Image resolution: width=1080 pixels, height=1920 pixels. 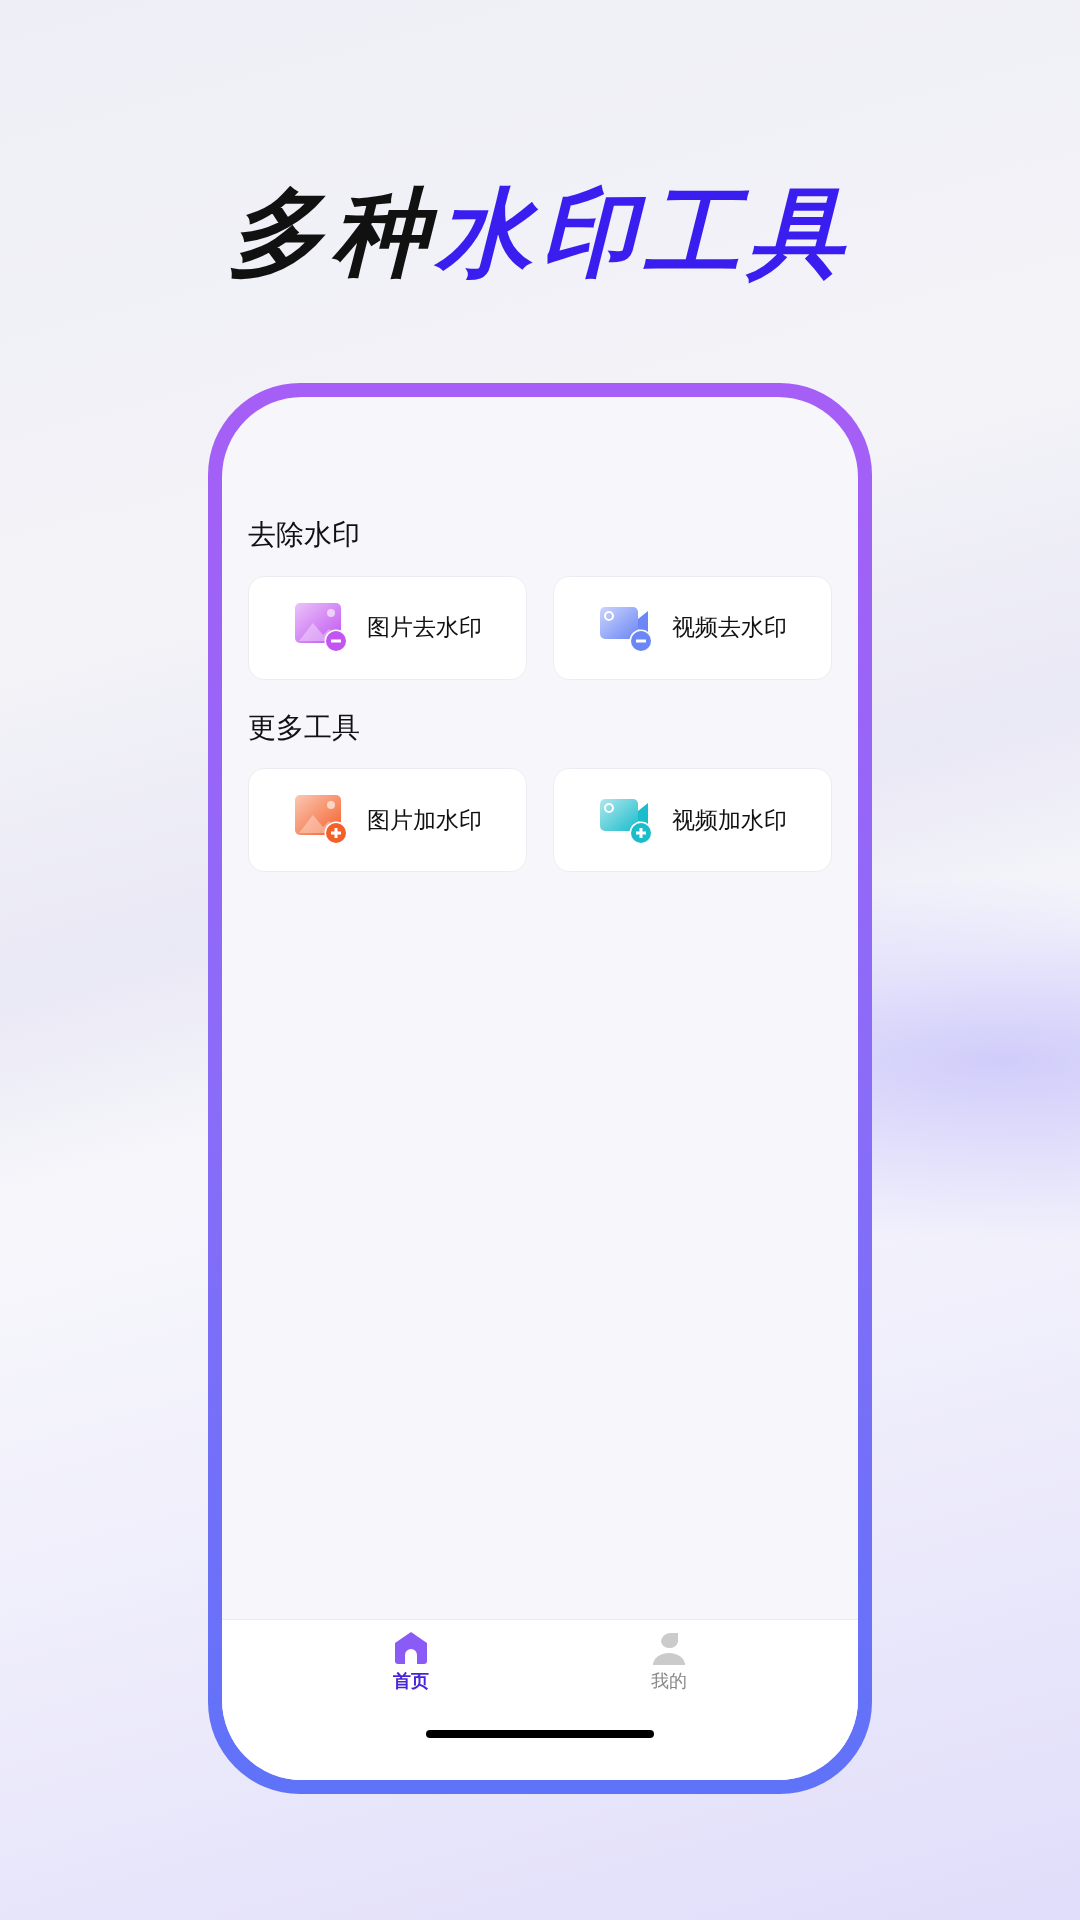 I want to click on tool-card: 视频加水印, so click(x=692, y=820).